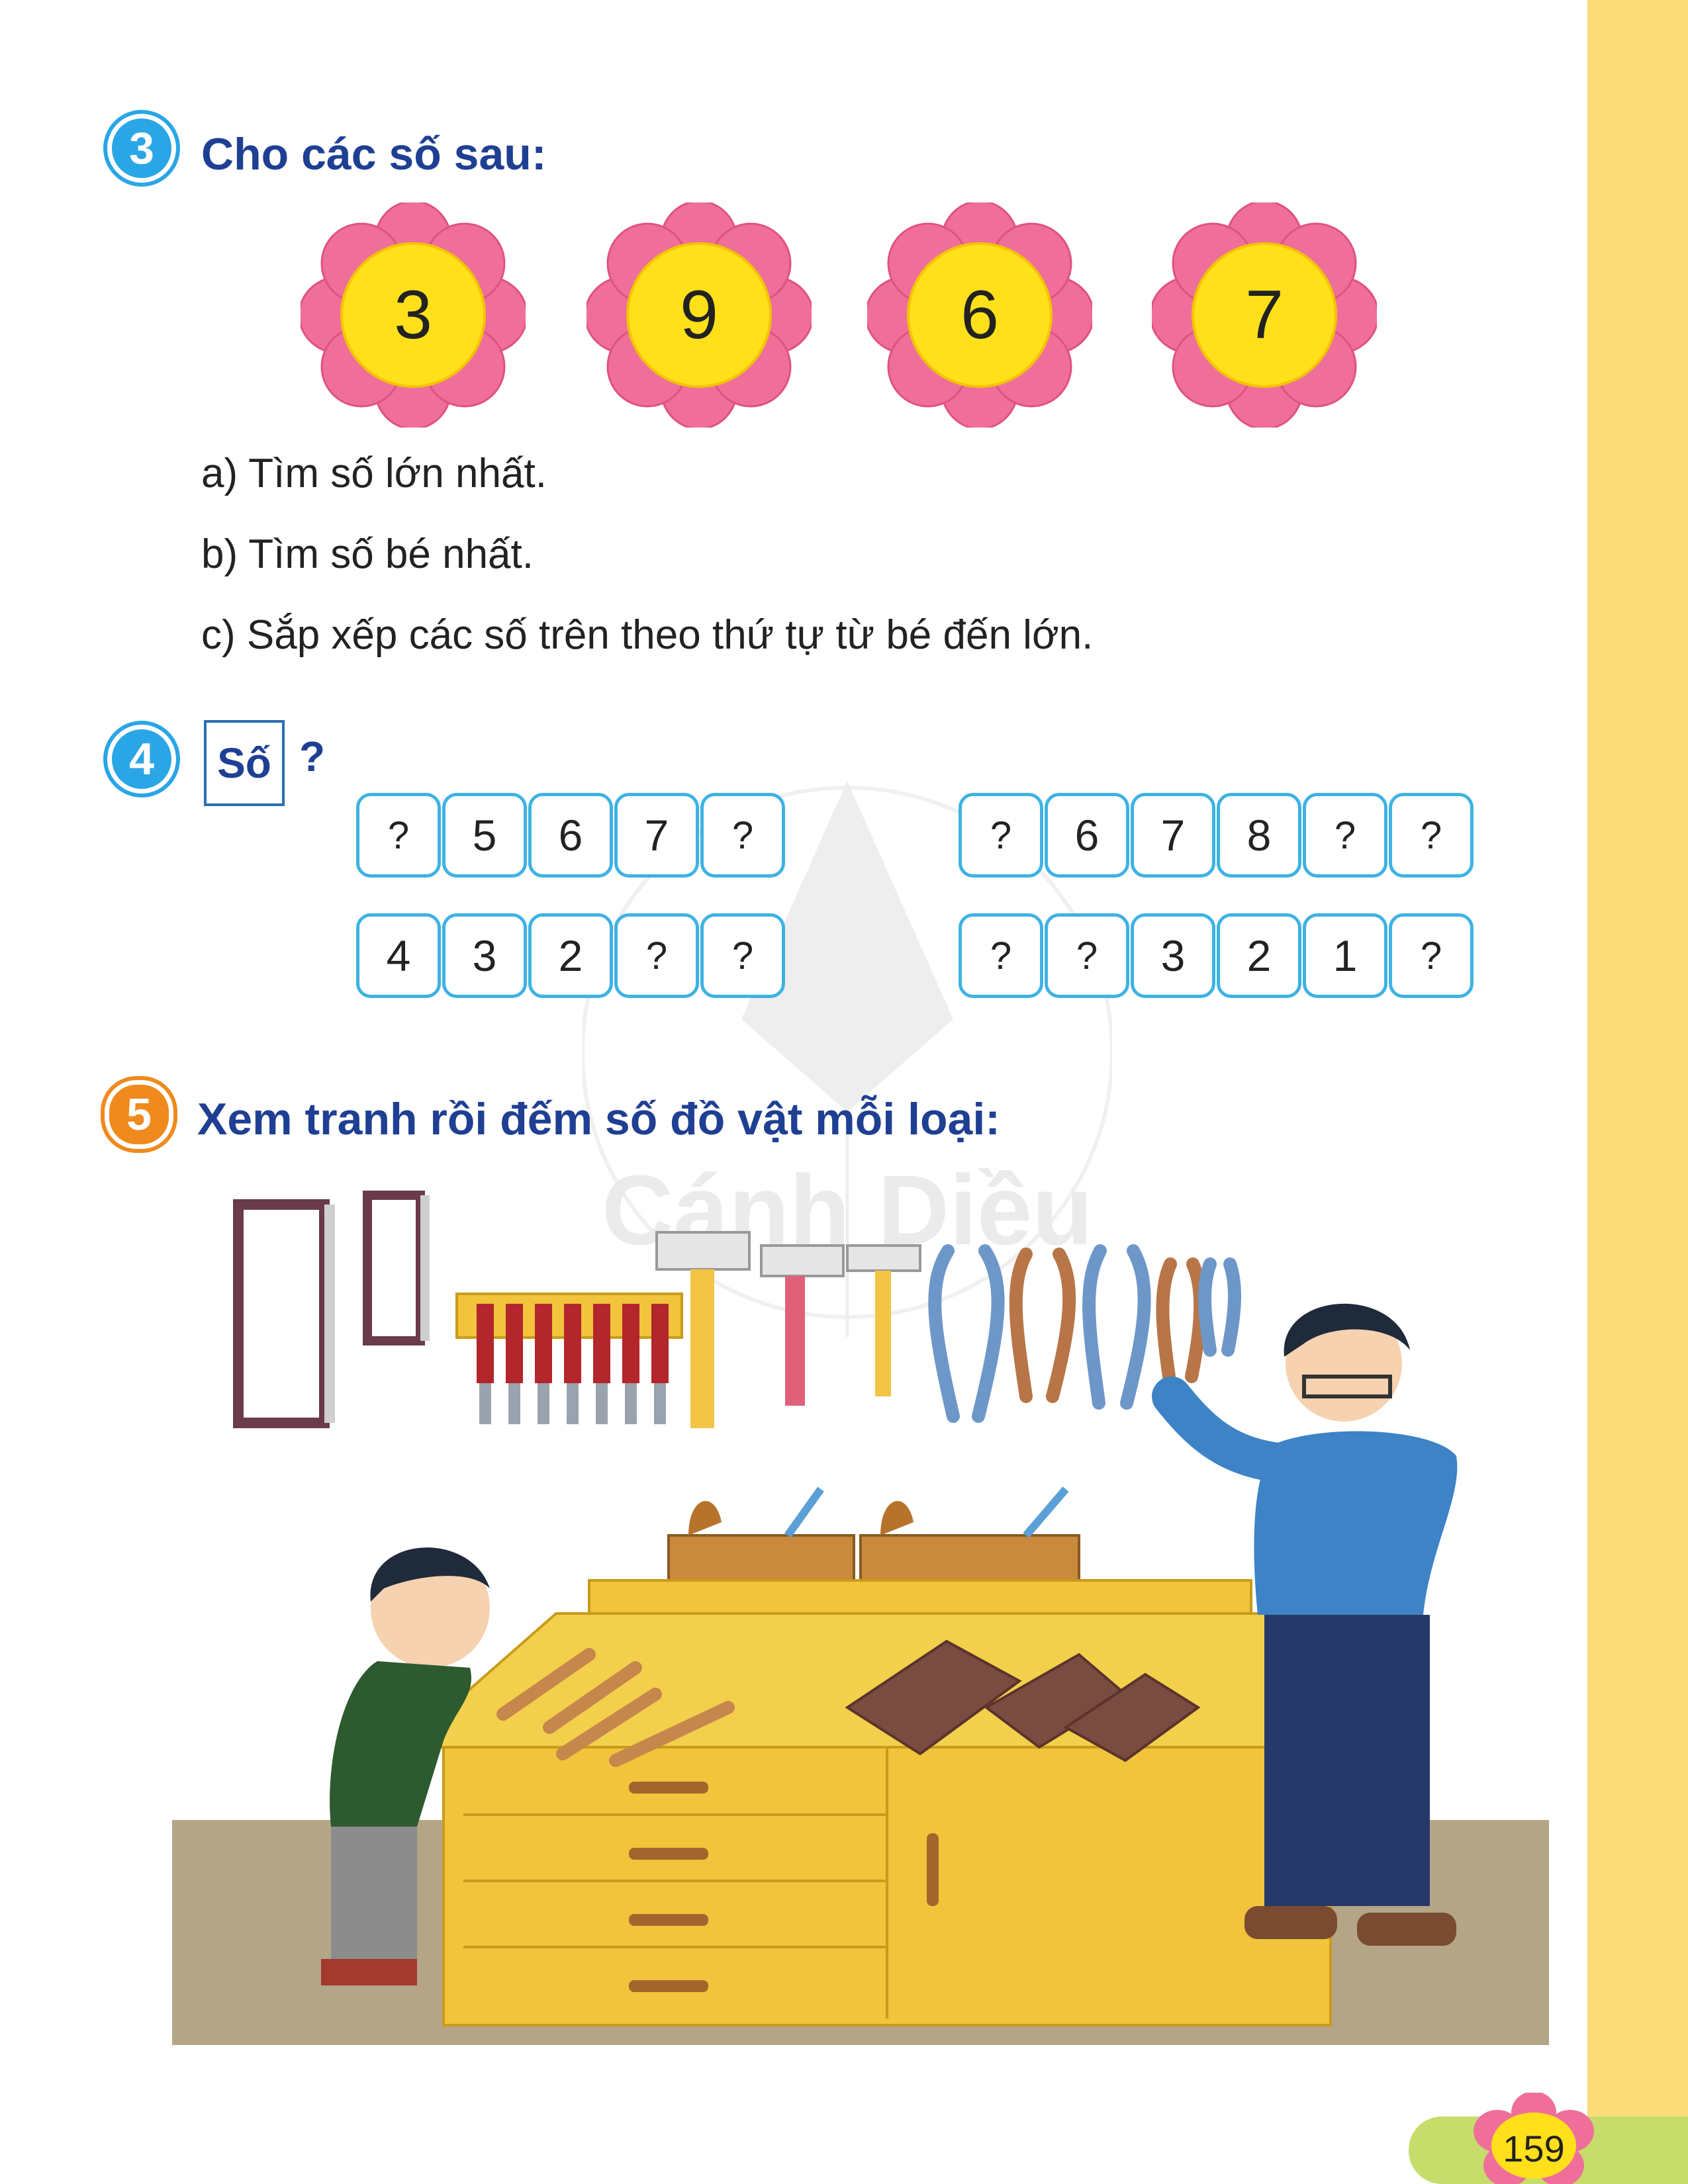  What do you see at coordinates (484, 835) in the screenshot?
I see `sequence-cell: 5` at bounding box center [484, 835].